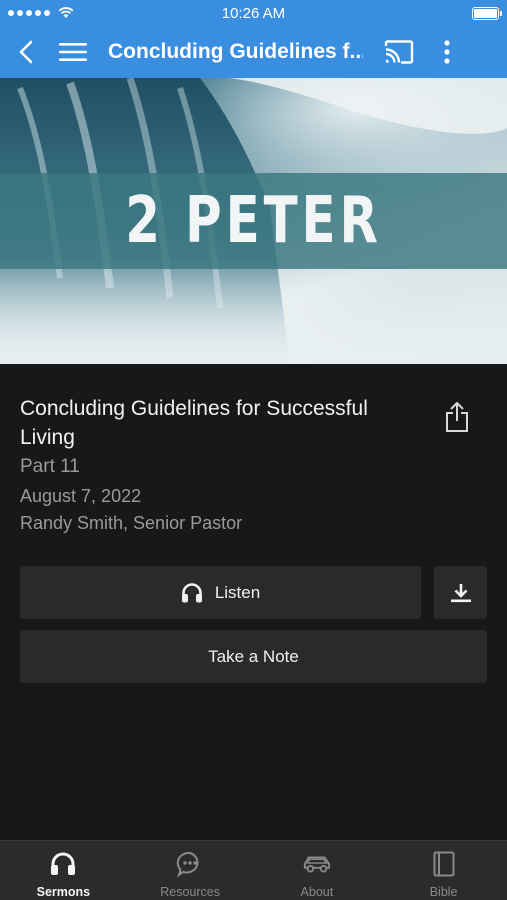  Describe the element at coordinates (443, 892) in the screenshot. I see `tab-label: Bible` at that location.